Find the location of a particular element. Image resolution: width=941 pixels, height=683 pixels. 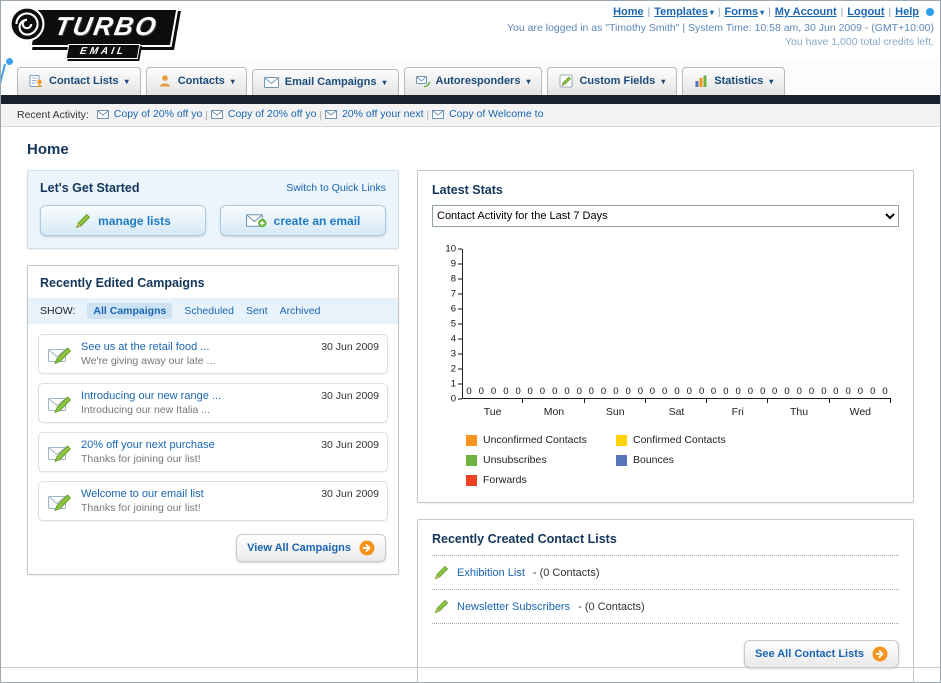

nav-tab-contacts: Contacts ▾ is located at coordinates (196, 81).